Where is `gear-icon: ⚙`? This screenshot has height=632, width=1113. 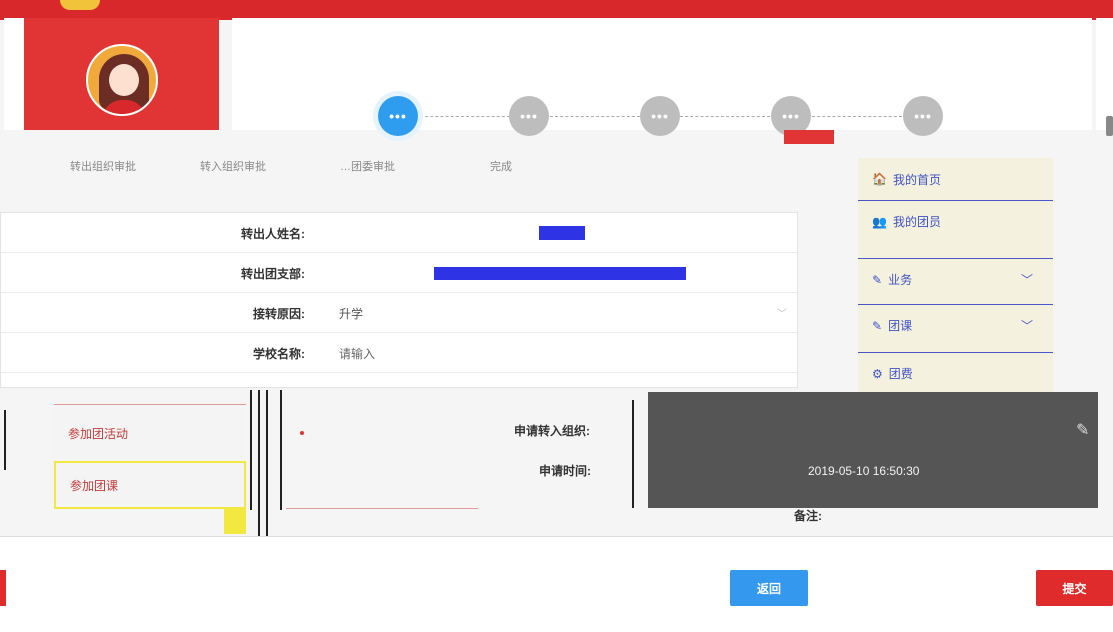 gear-icon: ⚙ is located at coordinates (877, 373).